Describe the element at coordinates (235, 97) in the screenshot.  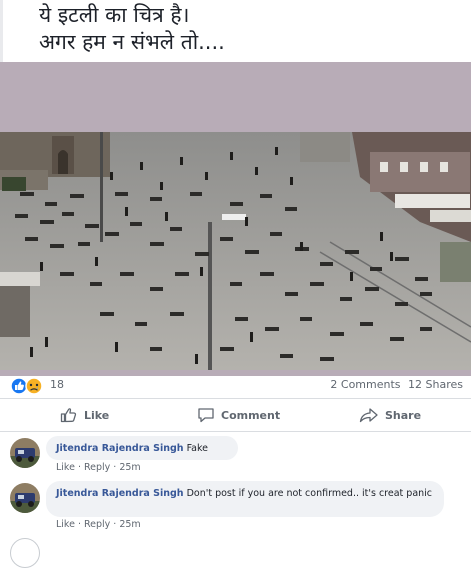
I see `image-letterbox-top` at that location.